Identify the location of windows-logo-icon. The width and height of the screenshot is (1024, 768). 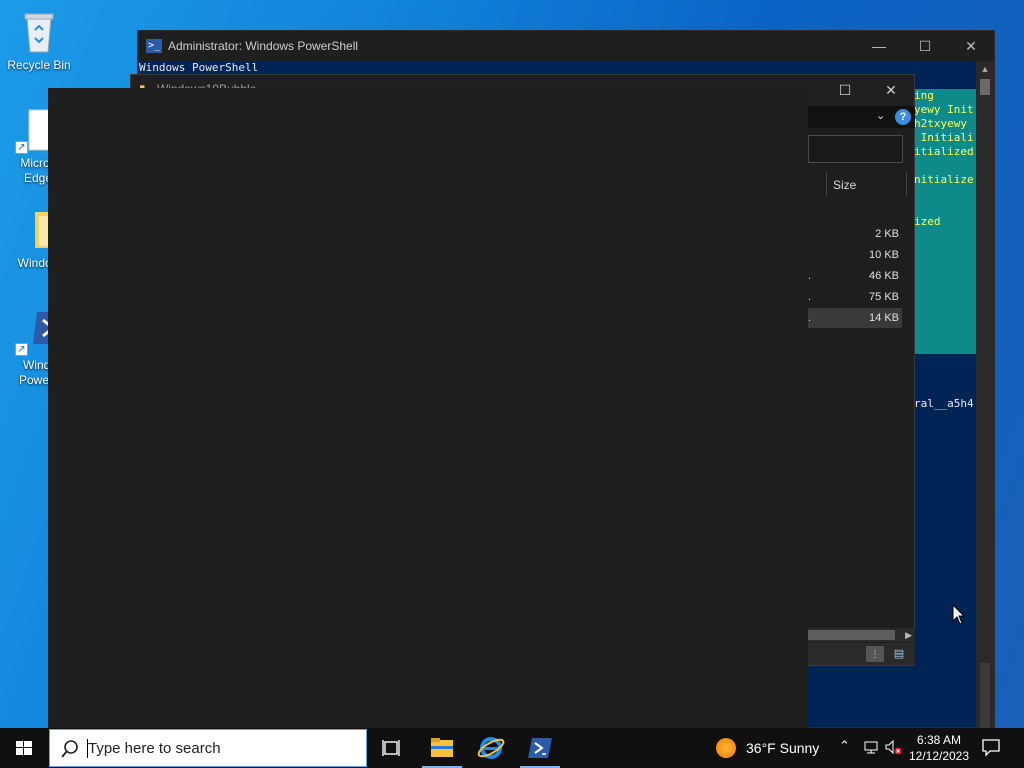
(24, 748).